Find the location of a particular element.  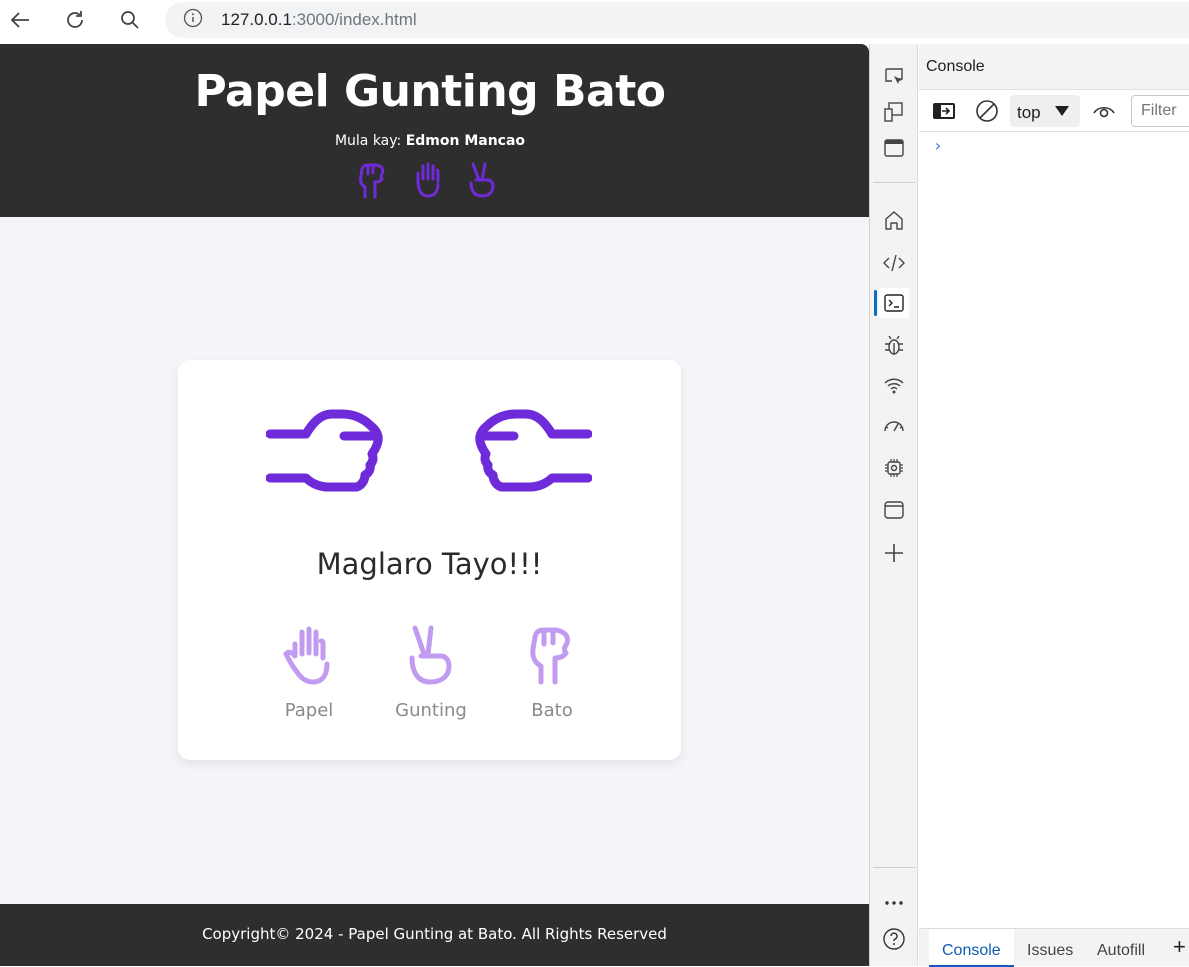

choice-gunting-button: Gunting is located at coordinates (431, 672).